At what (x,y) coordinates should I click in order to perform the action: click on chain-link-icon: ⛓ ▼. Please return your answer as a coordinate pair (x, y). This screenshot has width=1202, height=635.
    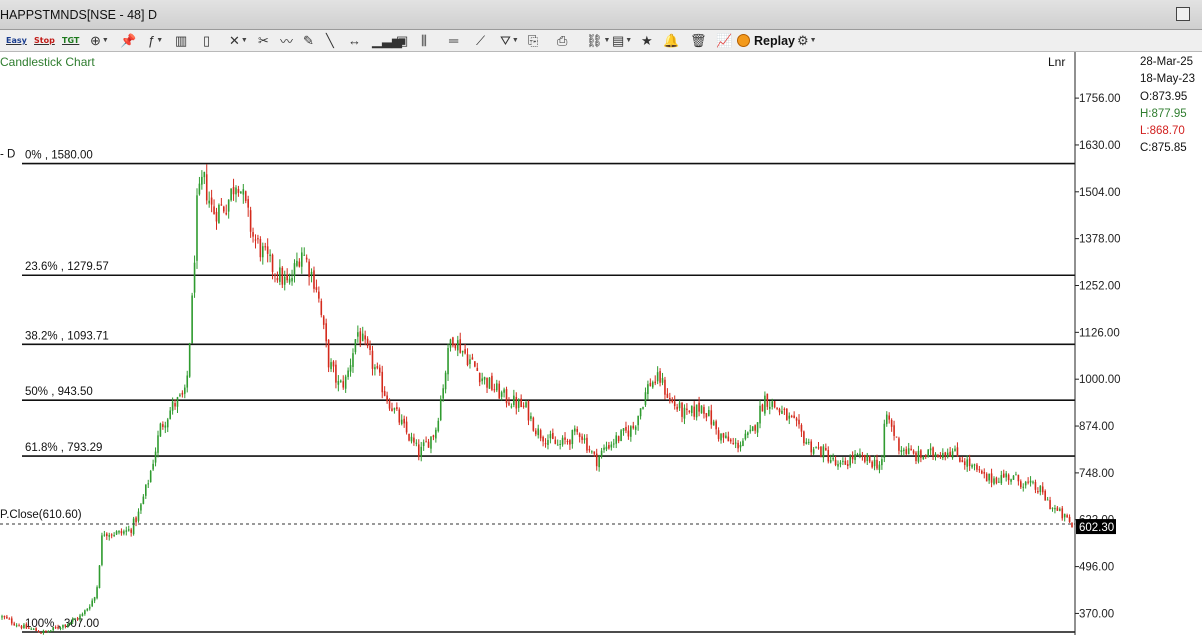
    Looking at the image, I should click on (598, 40).